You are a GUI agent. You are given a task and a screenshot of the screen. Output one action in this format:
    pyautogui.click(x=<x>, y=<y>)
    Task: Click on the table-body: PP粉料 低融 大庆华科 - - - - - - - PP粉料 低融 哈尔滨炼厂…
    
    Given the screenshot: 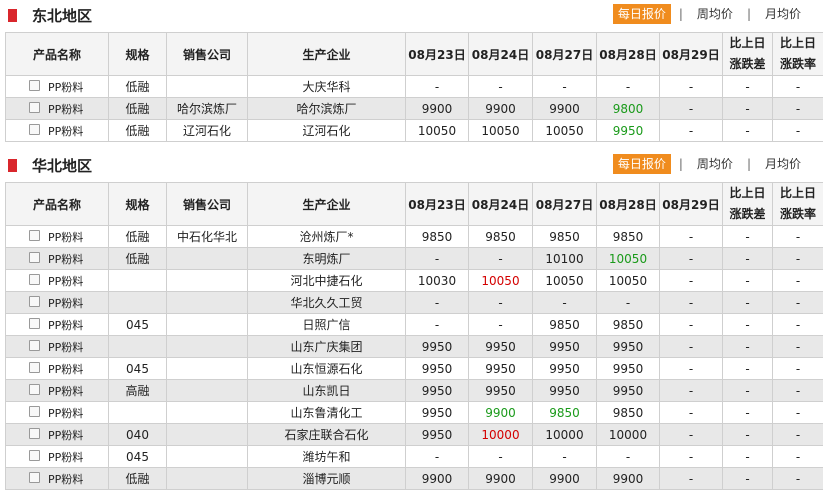 What is the action you would take?
    pyautogui.click(x=414, y=108)
    